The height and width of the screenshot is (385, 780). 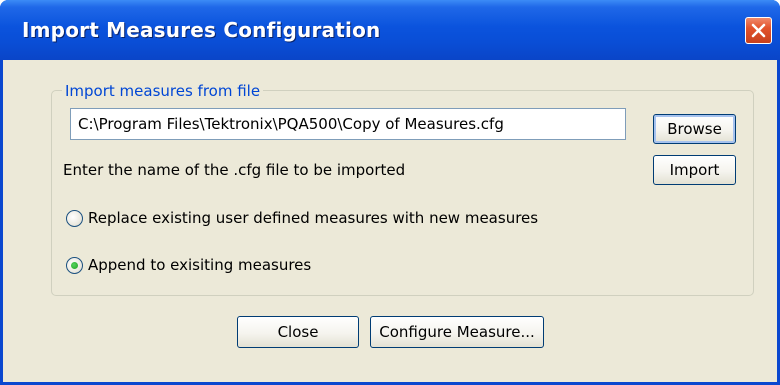 I want to click on groupbox-label: Import measures from file, so click(x=163, y=91).